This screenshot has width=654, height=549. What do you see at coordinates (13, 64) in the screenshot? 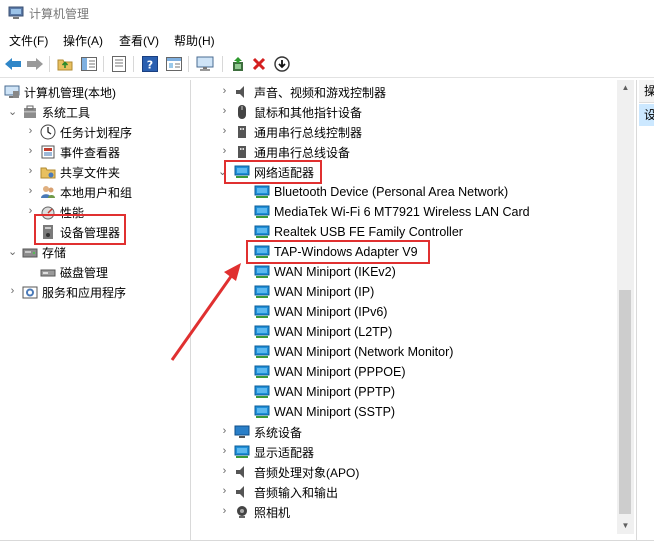
I see `back-arrow-icon` at bounding box center [13, 64].